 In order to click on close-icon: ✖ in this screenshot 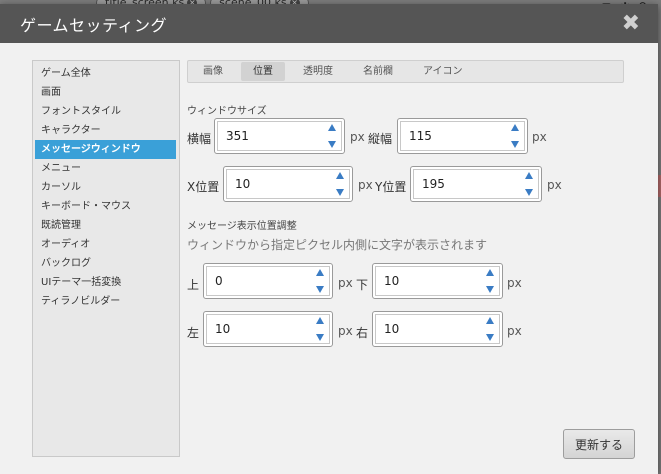, I will do `click(631, 23)`.